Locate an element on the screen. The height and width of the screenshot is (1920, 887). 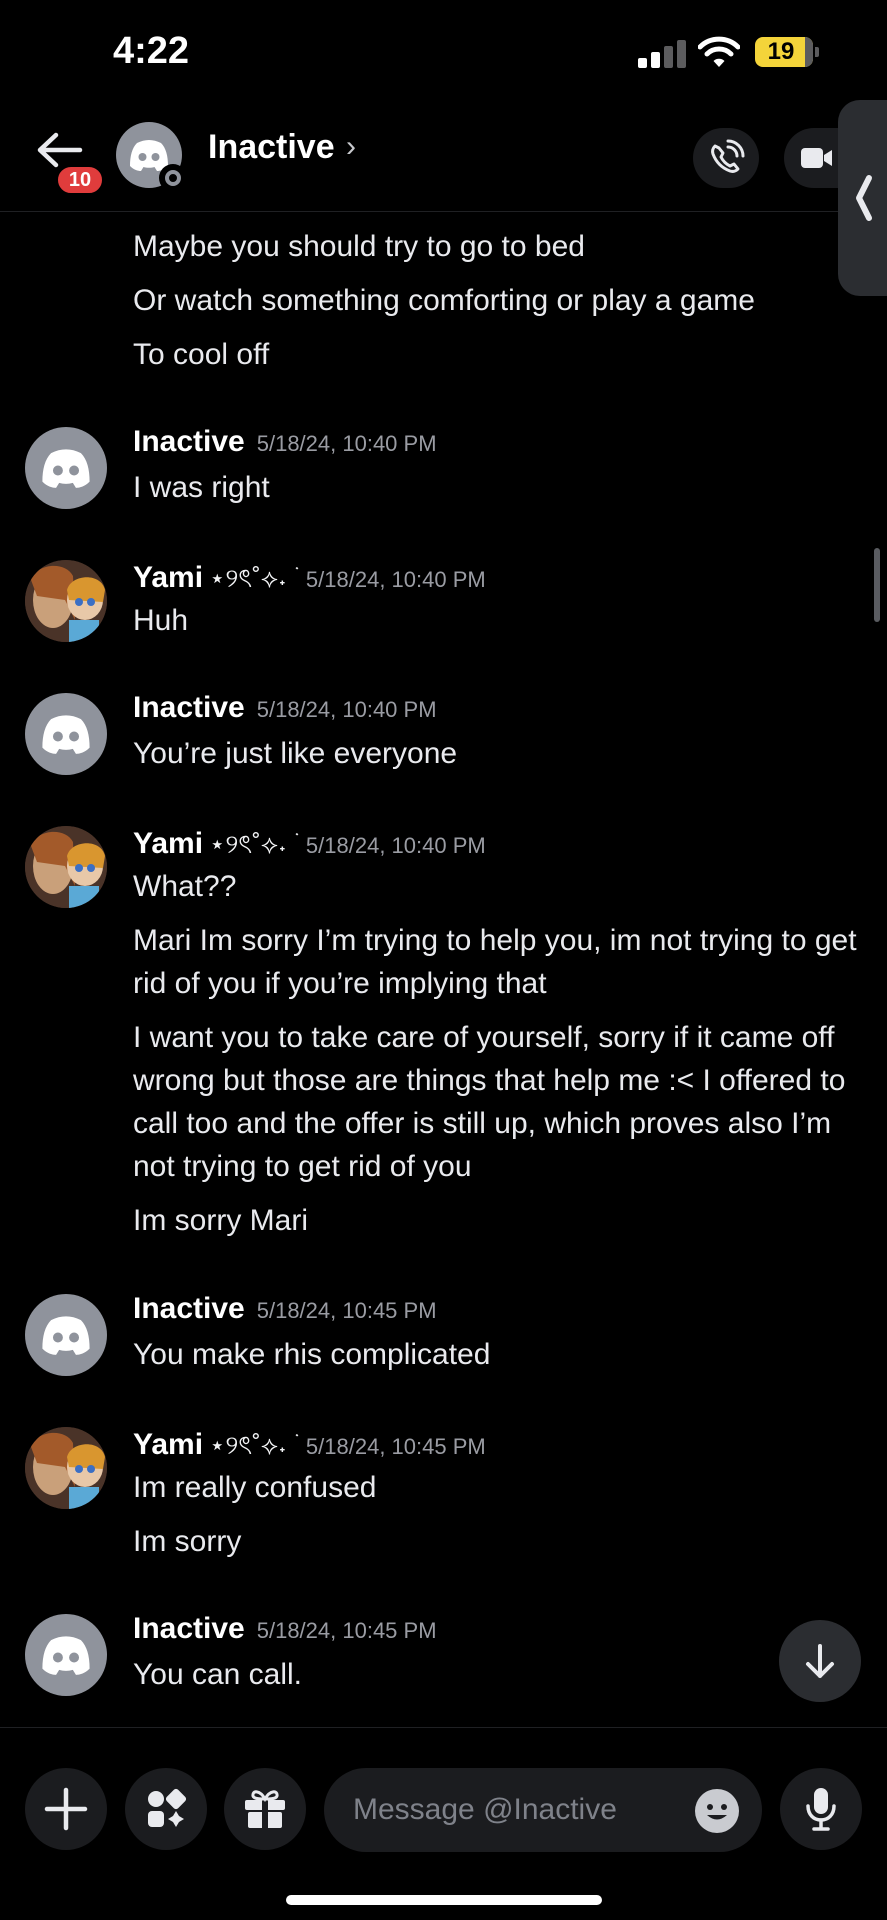
phone-icon is located at coordinates (728, 156).